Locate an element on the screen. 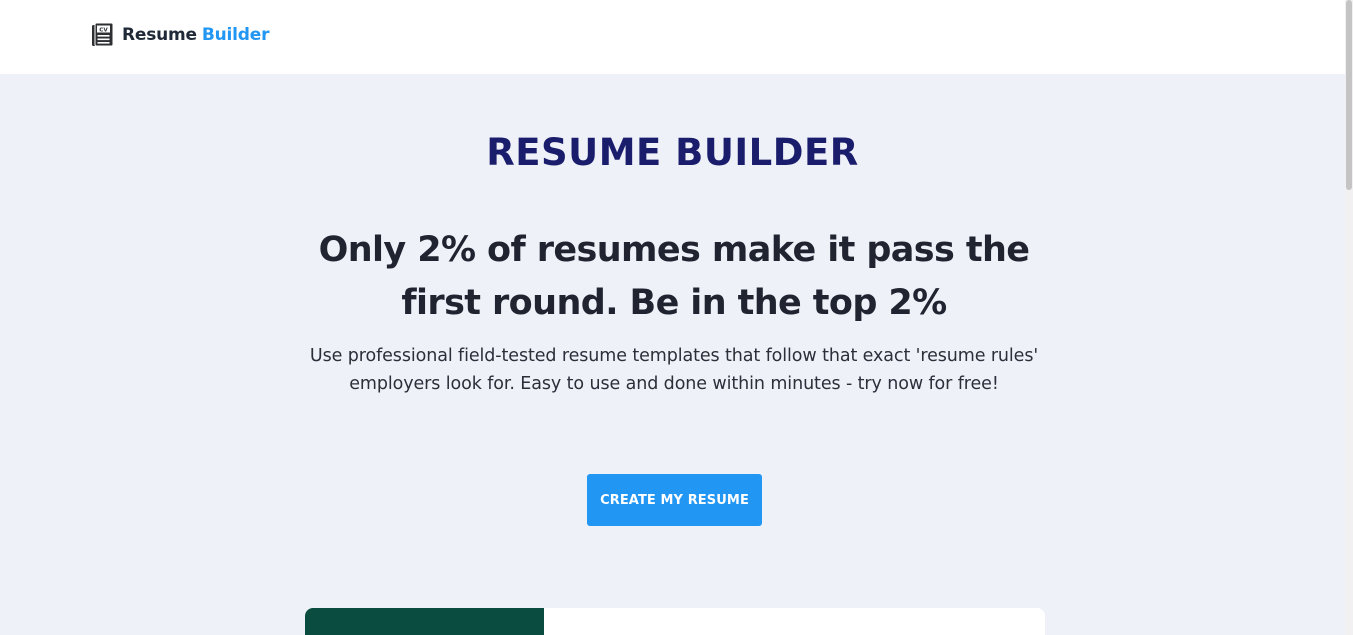  brand-name-part2: Builder is located at coordinates (235, 35).